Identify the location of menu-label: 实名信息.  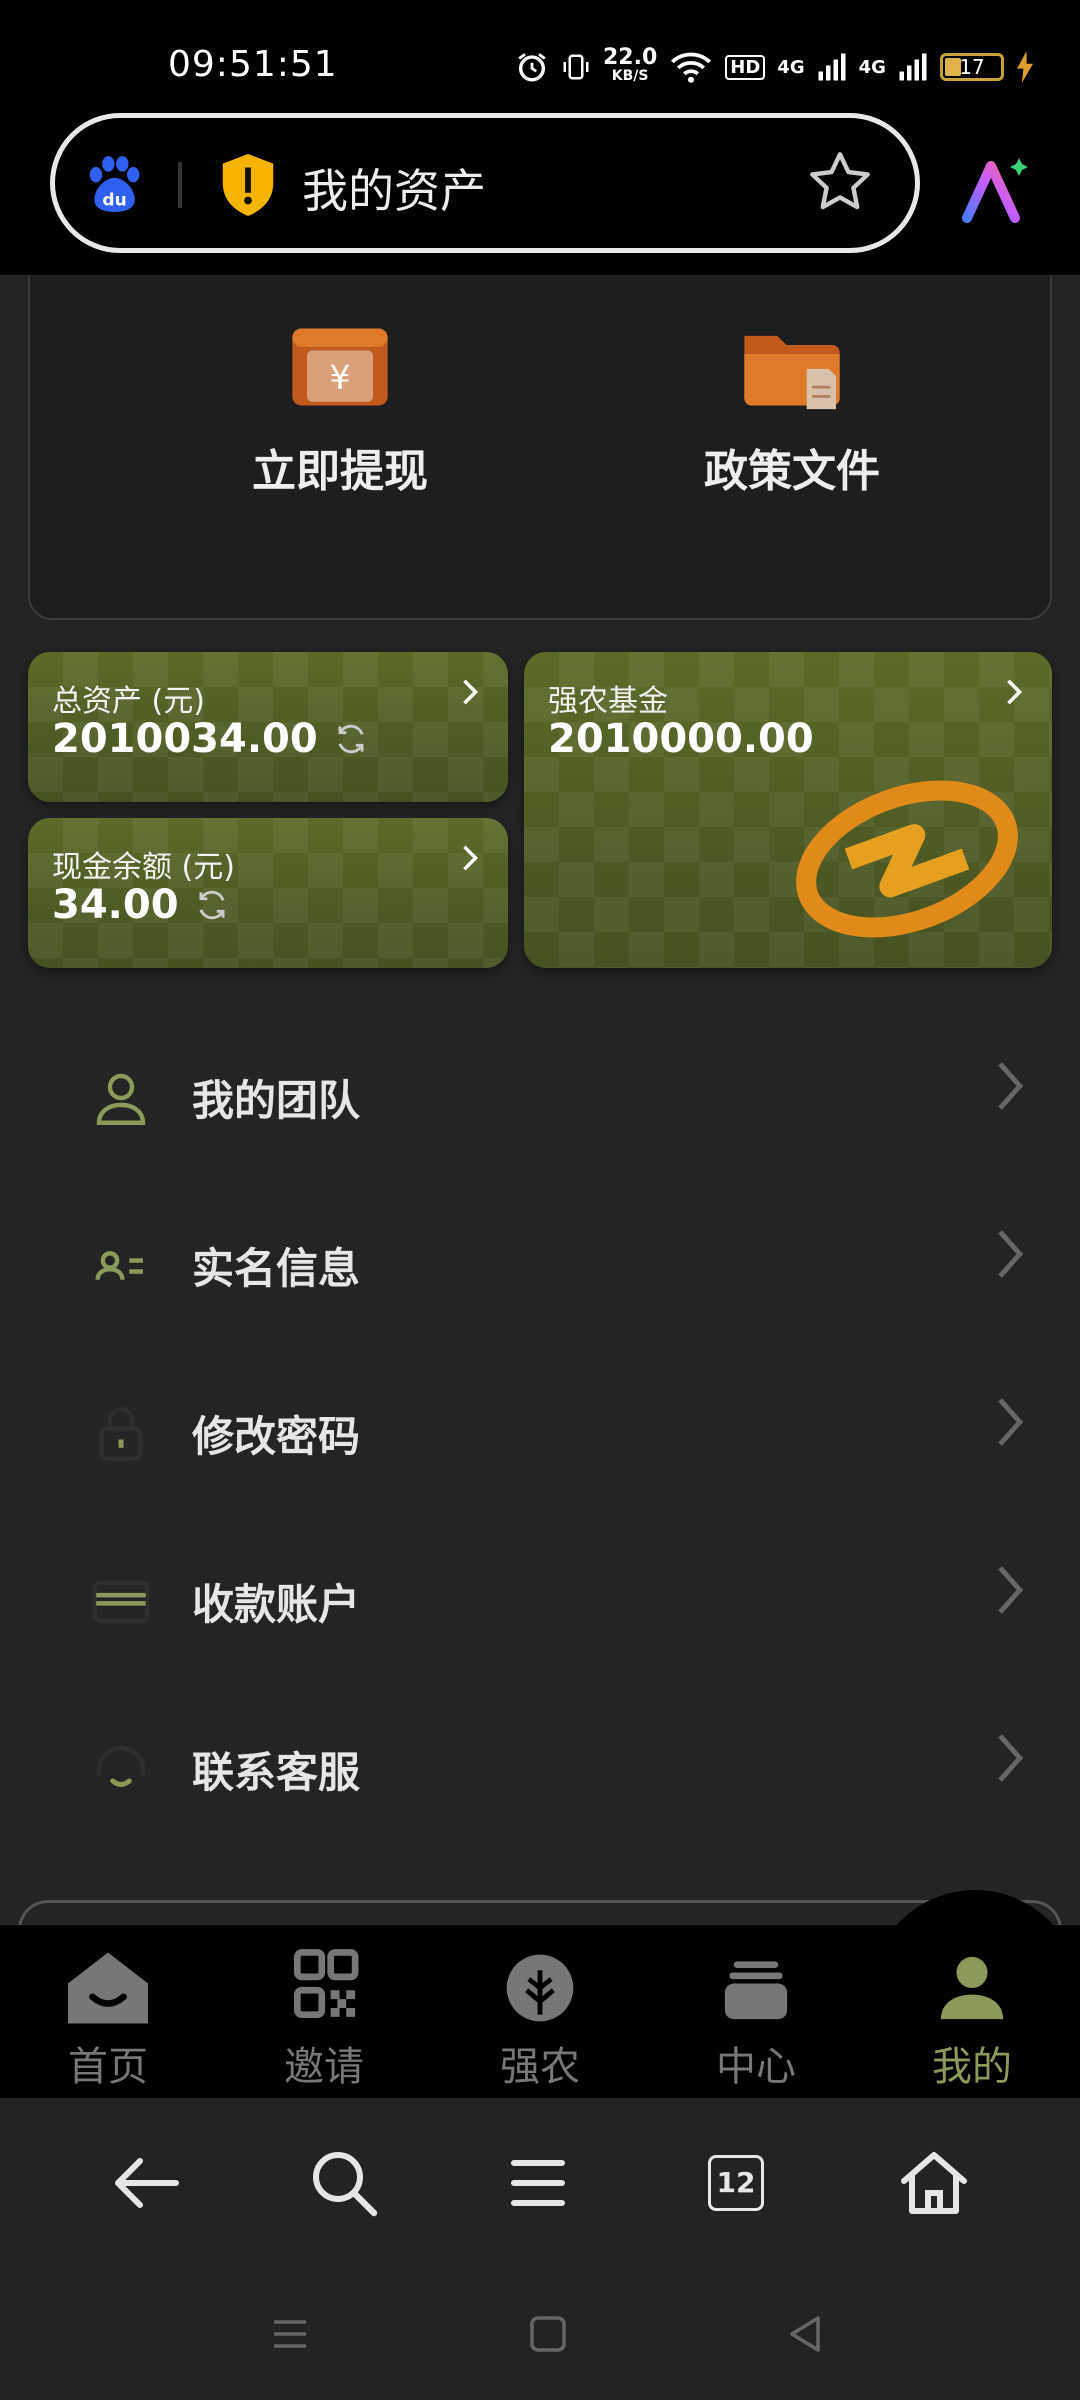
(276, 1268).